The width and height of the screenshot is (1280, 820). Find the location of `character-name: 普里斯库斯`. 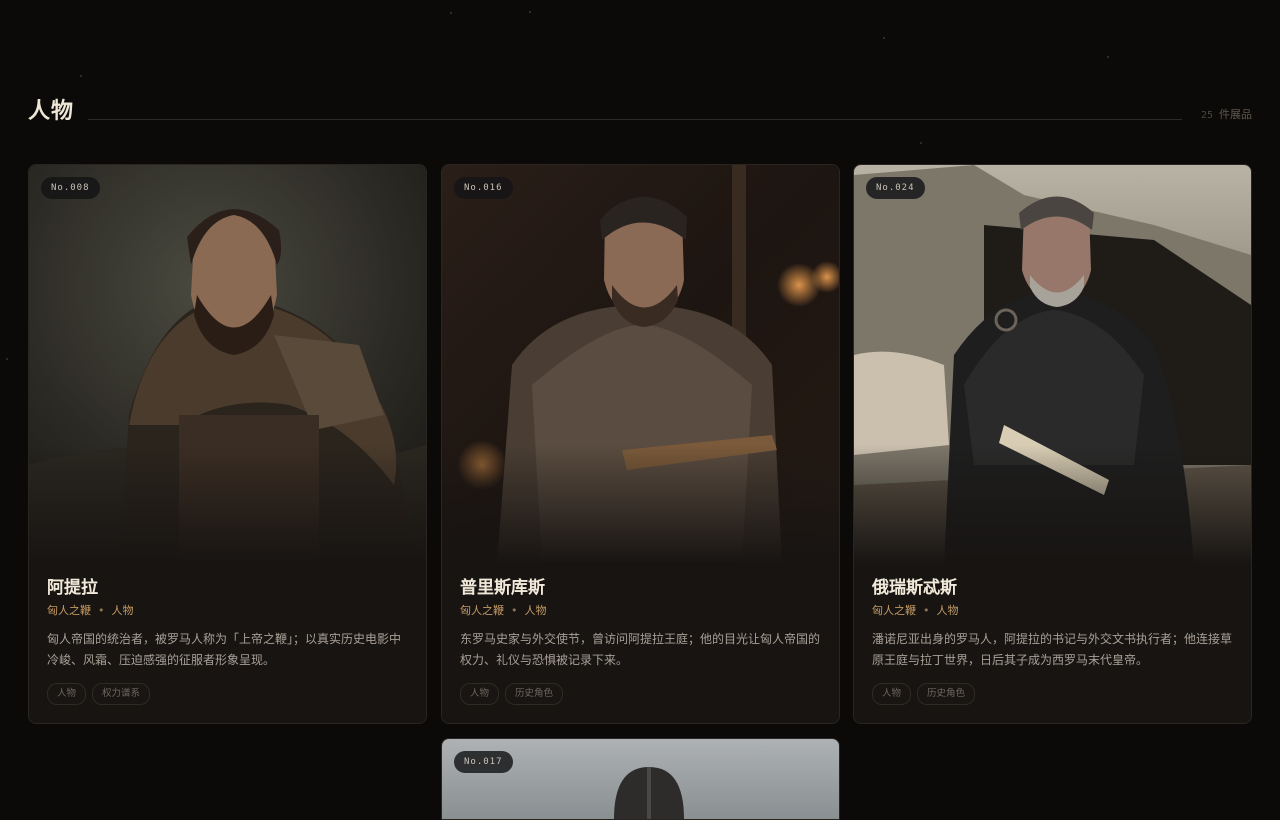

character-name: 普里斯库斯 is located at coordinates (502, 588).